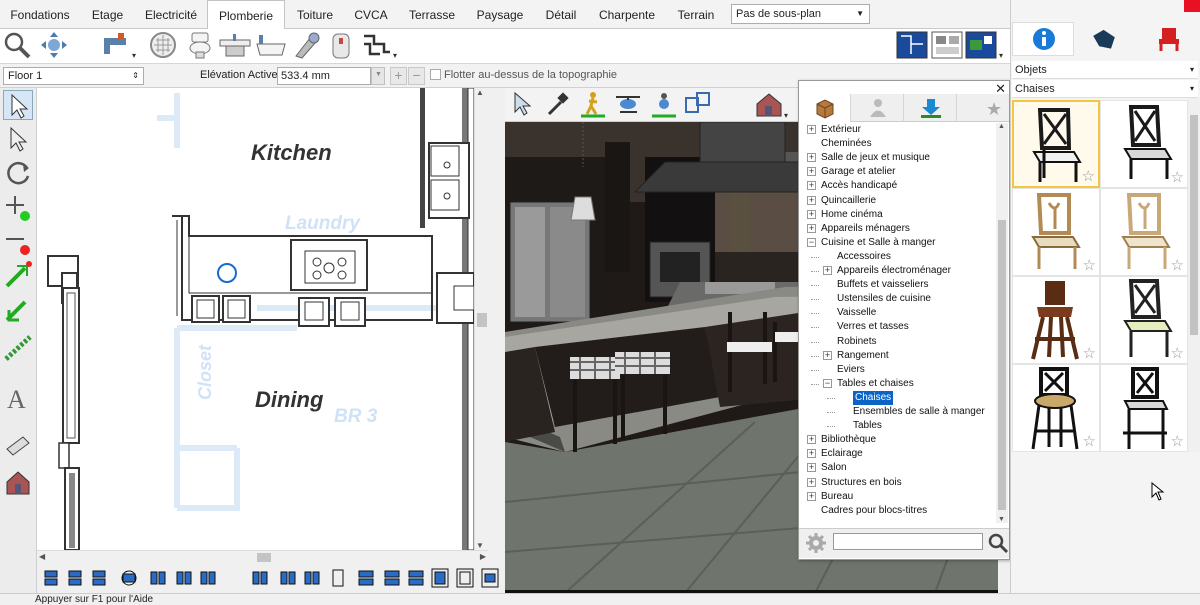  What do you see at coordinates (378, 76) in the screenshot?
I see `elevation-dropdown: ▼` at bounding box center [378, 76].